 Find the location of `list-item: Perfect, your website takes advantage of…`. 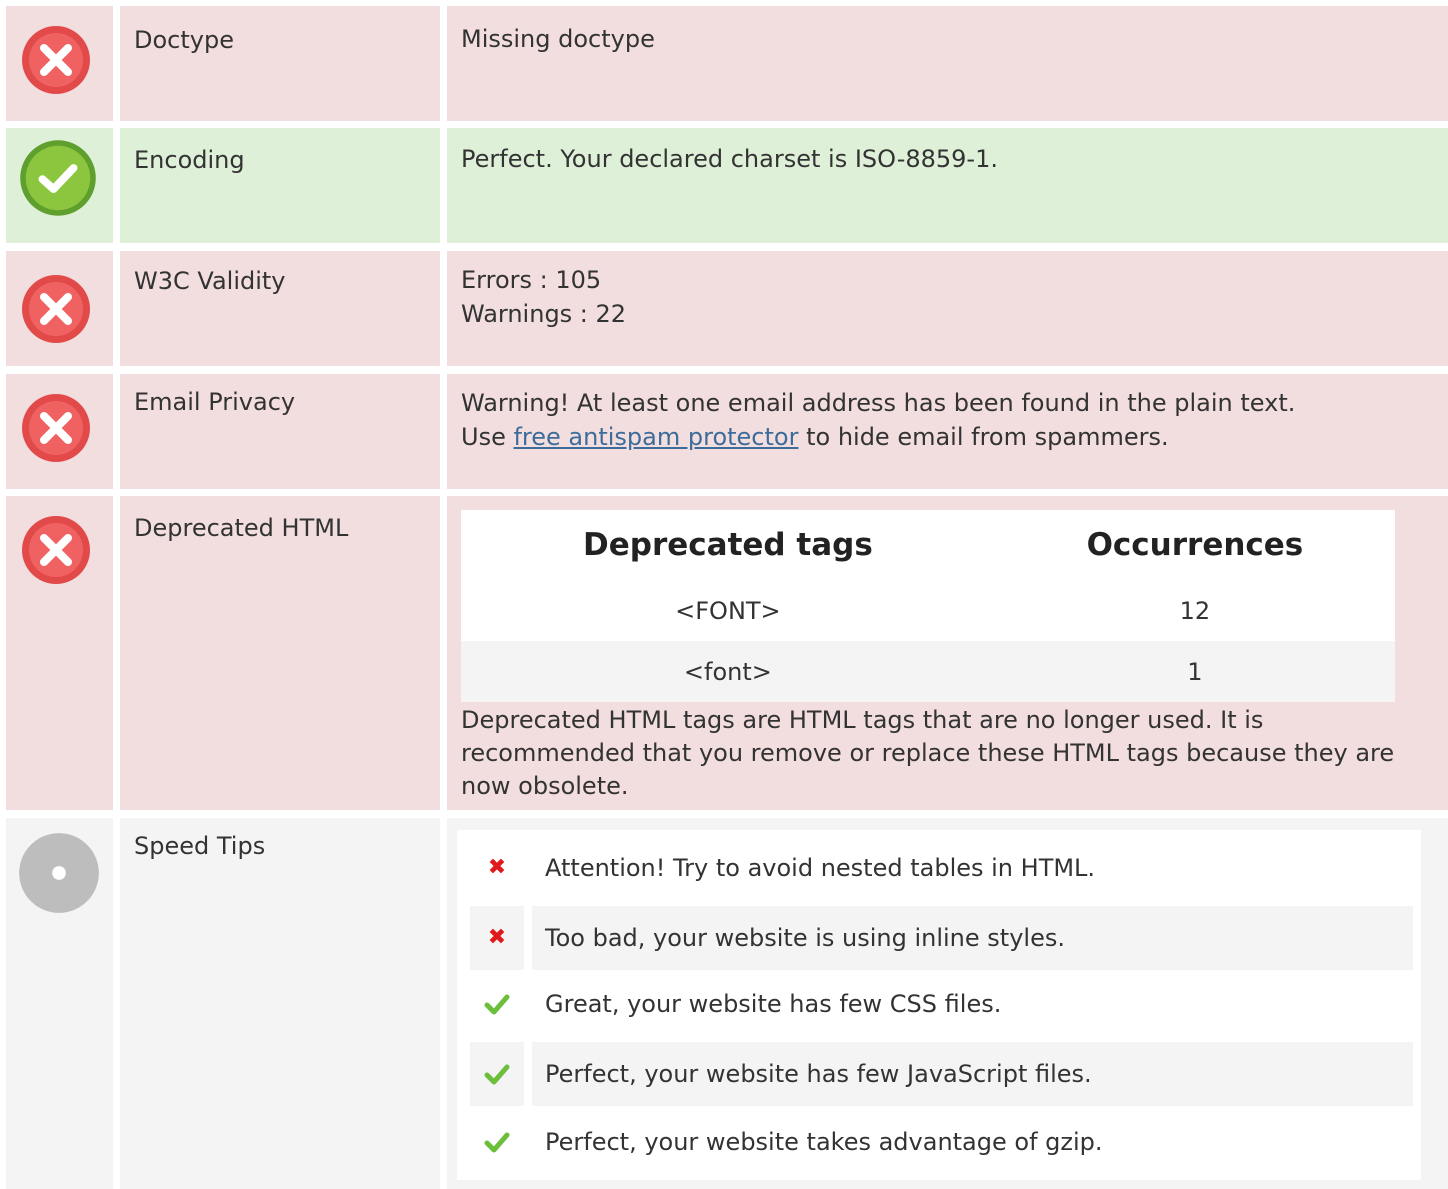

list-item: Perfect, your website takes advantage of… is located at coordinates (941, 1142).